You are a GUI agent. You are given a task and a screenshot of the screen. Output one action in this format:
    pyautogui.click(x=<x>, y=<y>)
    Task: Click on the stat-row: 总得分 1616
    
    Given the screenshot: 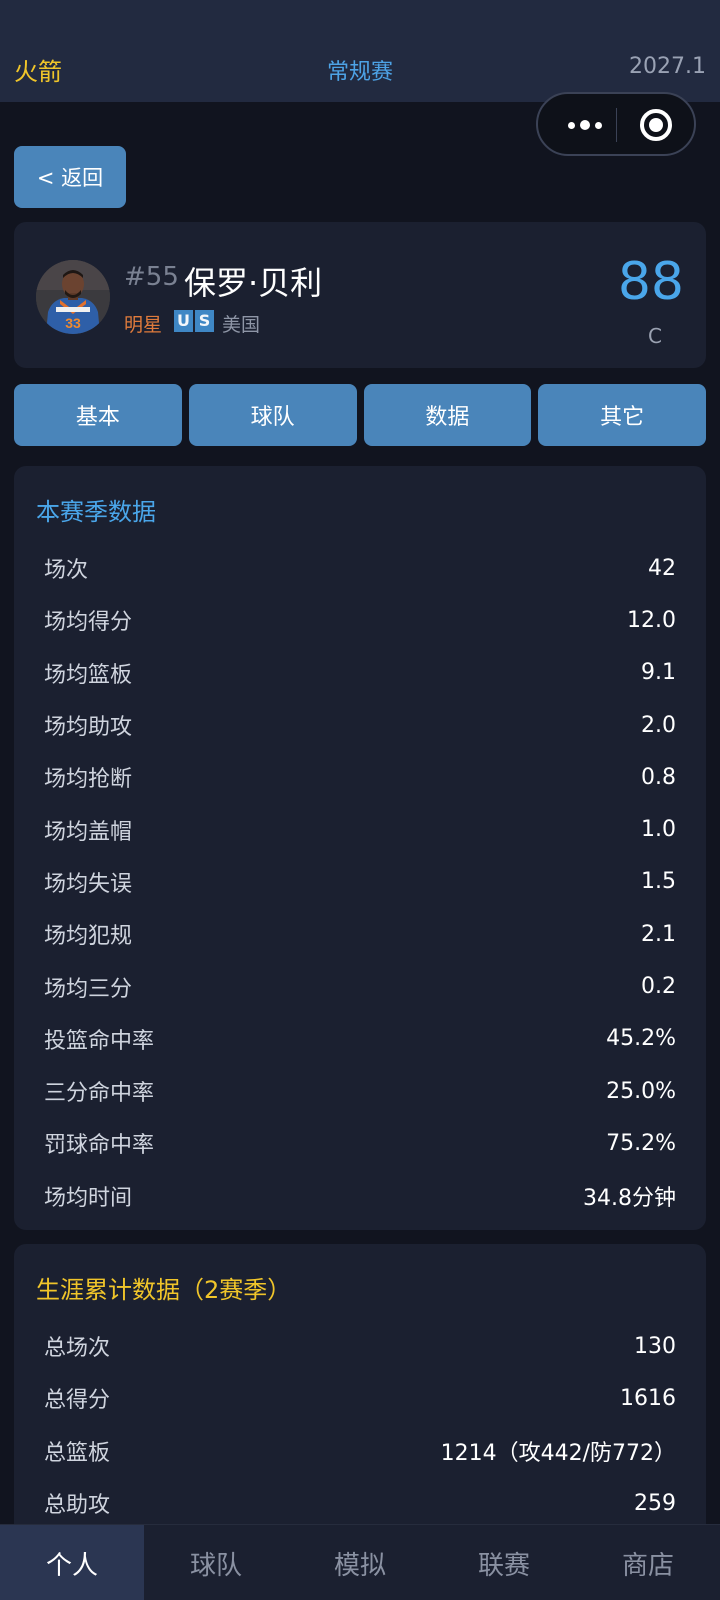 What is the action you would take?
    pyautogui.click(x=360, y=1398)
    